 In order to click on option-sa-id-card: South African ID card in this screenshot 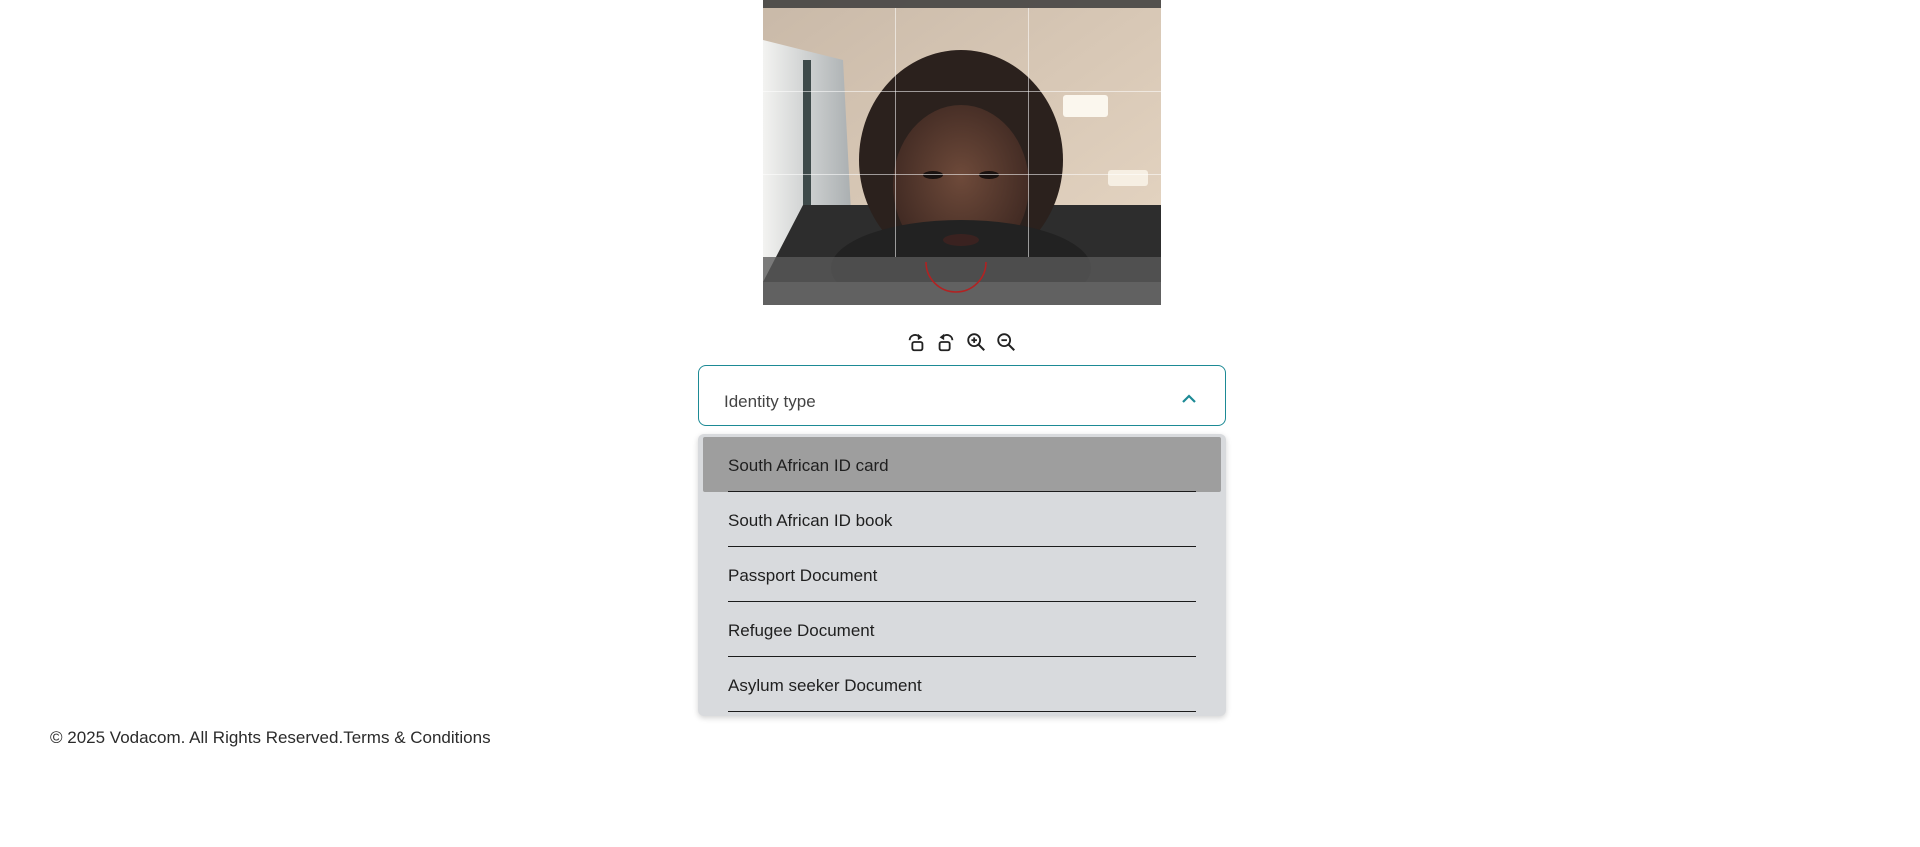, I will do `click(962, 464)`.